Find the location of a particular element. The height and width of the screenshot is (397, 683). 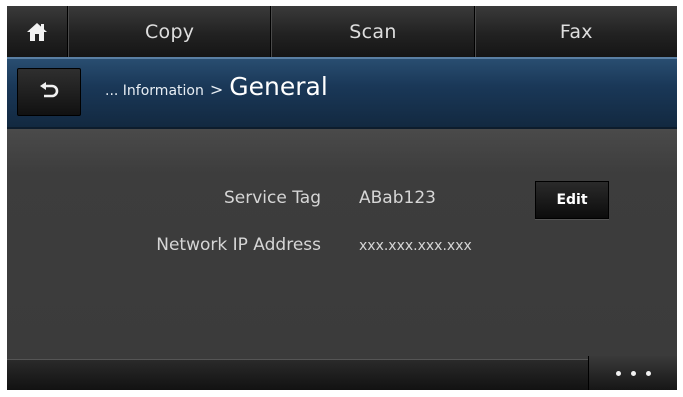

home-icon is located at coordinates (37, 31).